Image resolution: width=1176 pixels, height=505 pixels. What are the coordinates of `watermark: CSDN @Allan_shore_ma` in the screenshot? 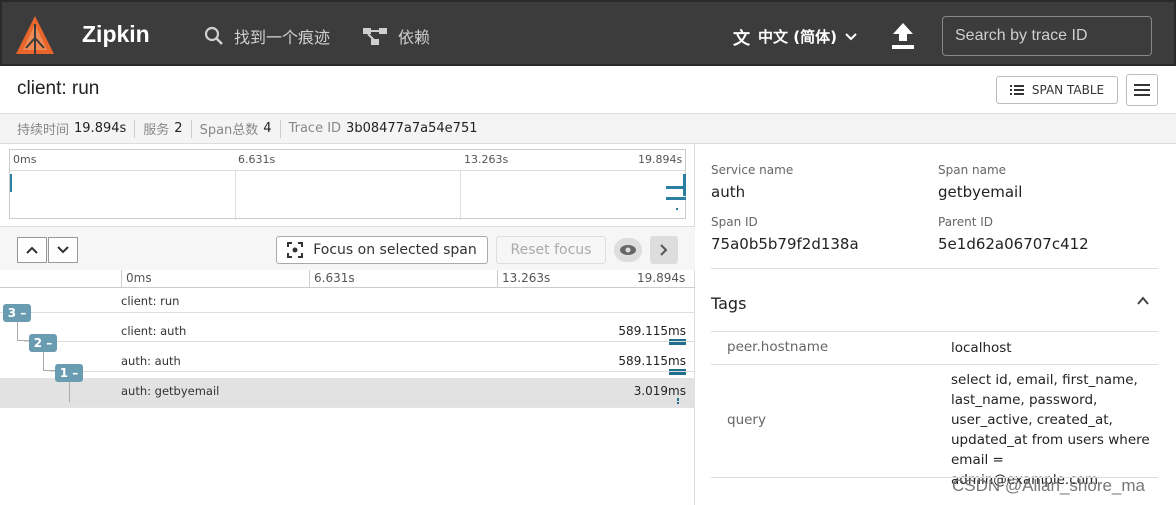 It's located at (1049, 485).